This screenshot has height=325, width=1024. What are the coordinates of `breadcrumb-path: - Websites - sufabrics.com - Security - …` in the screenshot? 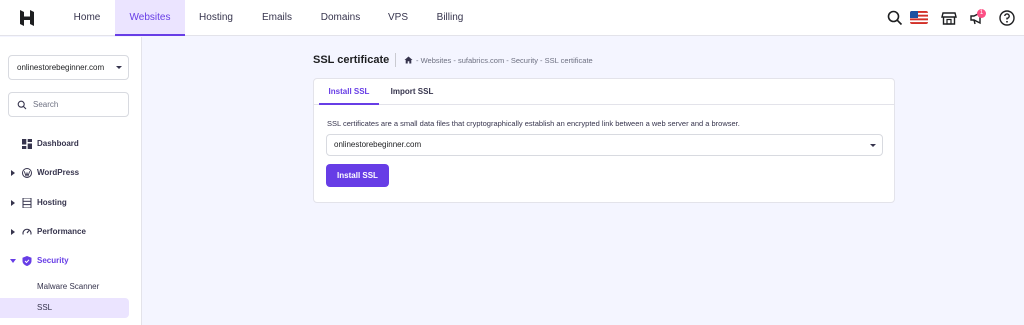 It's located at (504, 60).